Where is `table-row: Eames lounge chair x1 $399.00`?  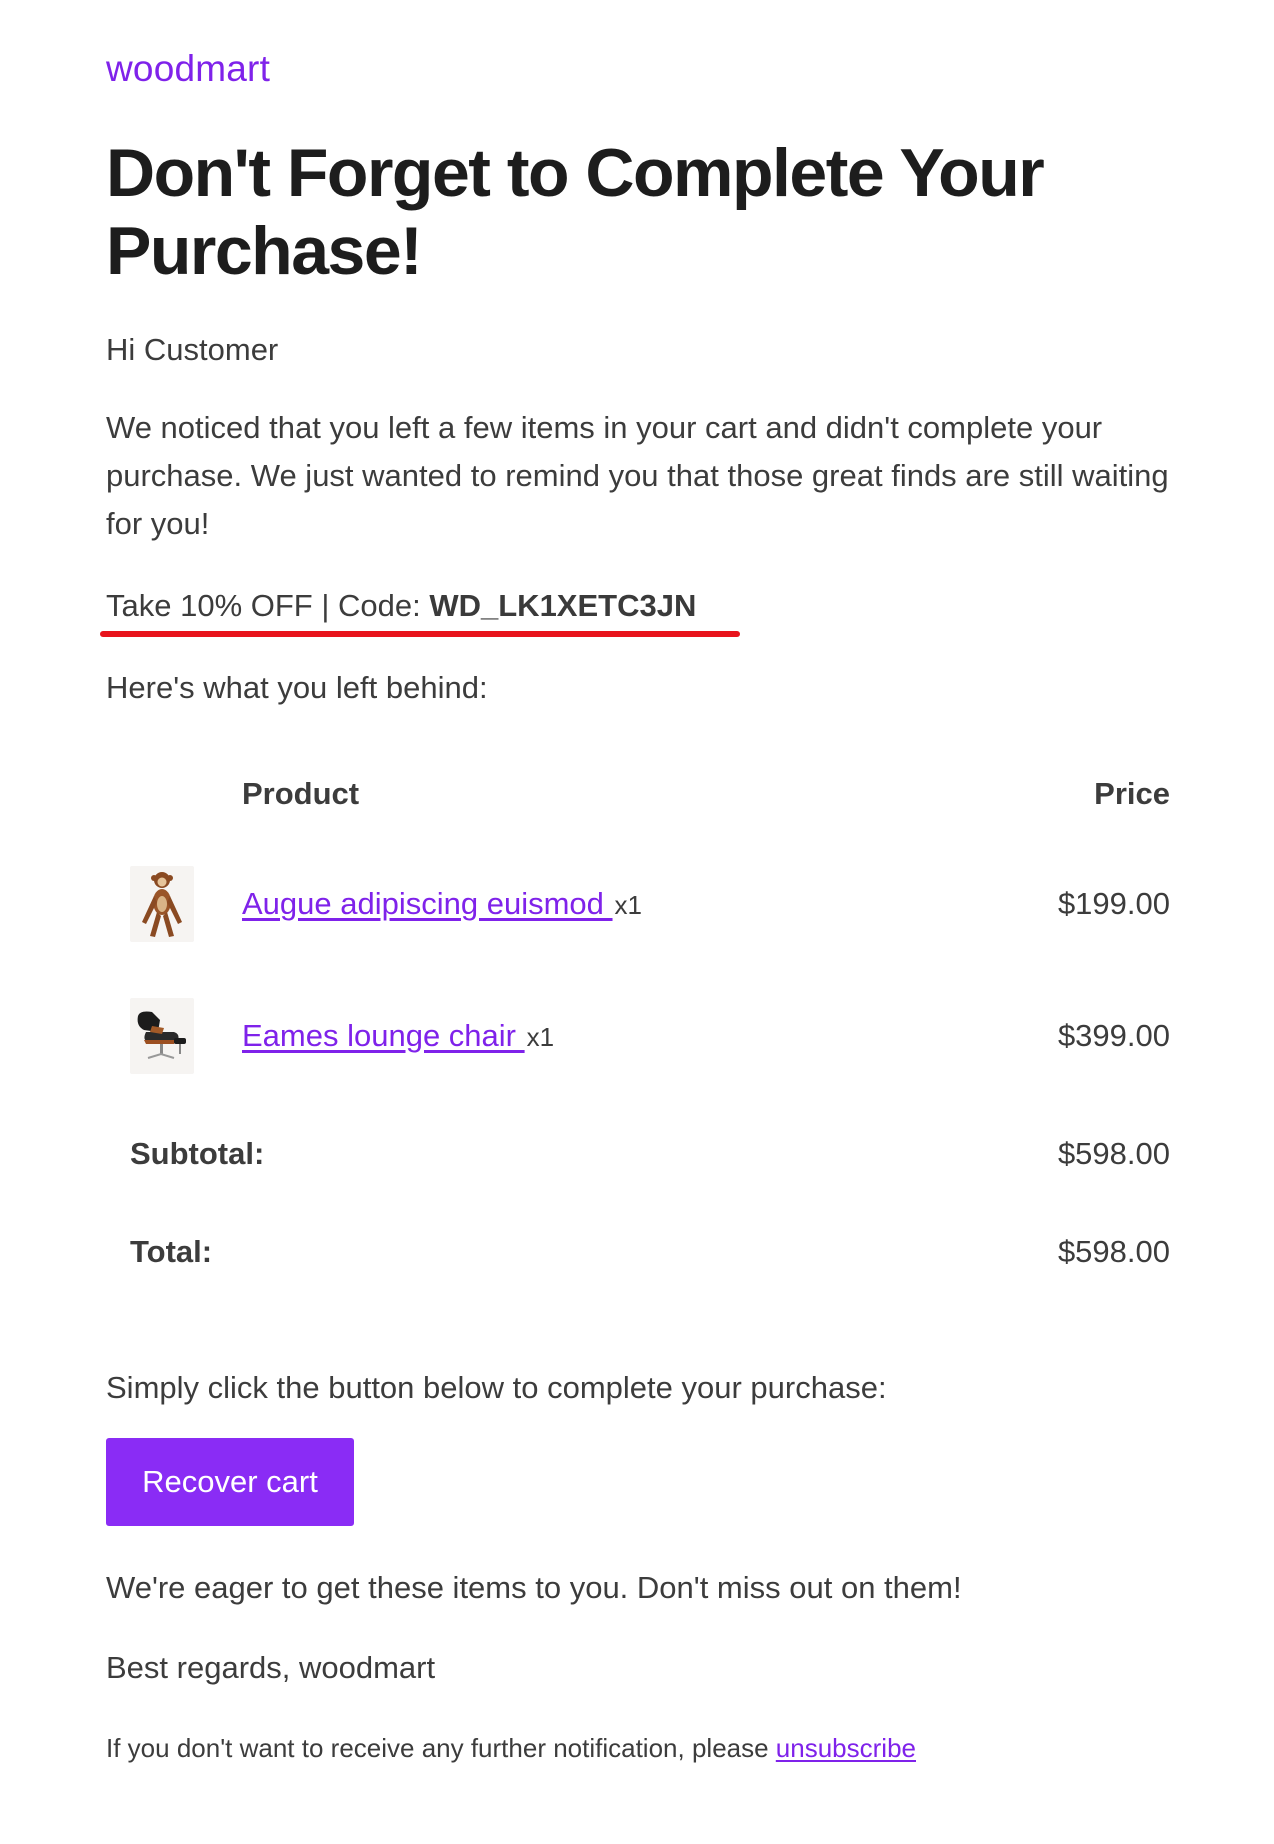
table-row: Eames lounge chair x1 $399.00 is located at coordinates (638, 1038).